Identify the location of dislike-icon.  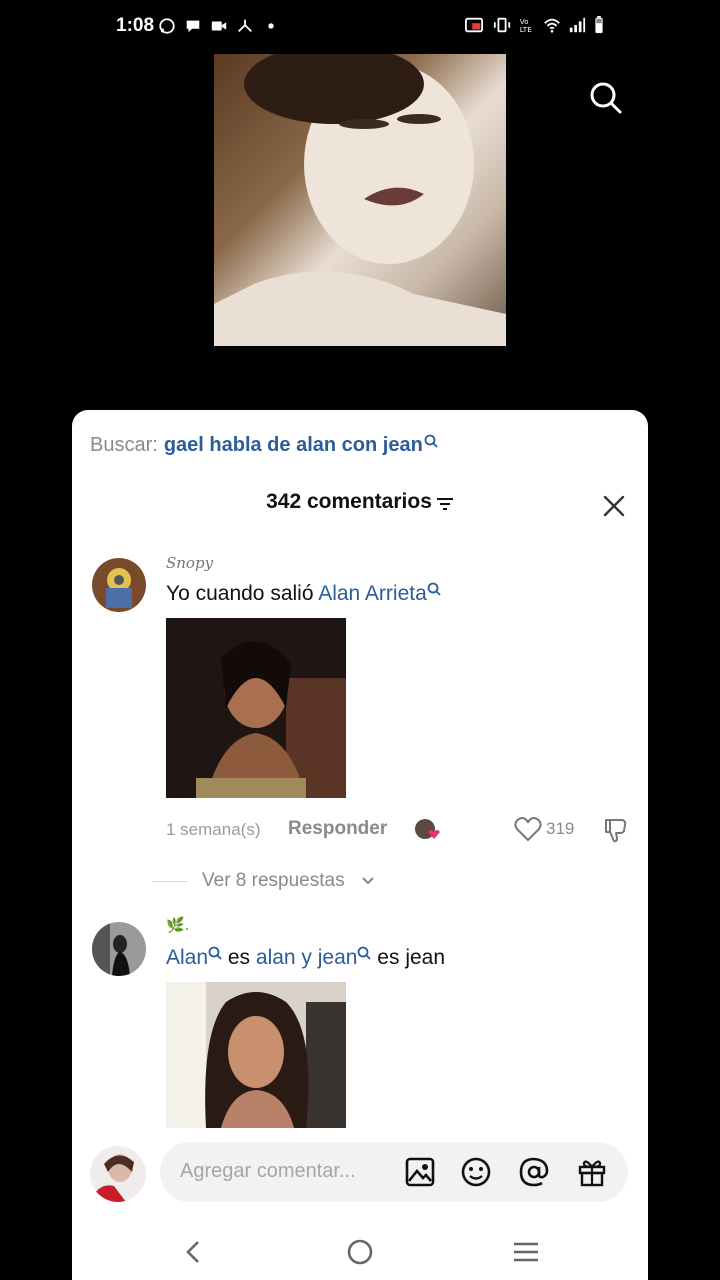
(616, 830).